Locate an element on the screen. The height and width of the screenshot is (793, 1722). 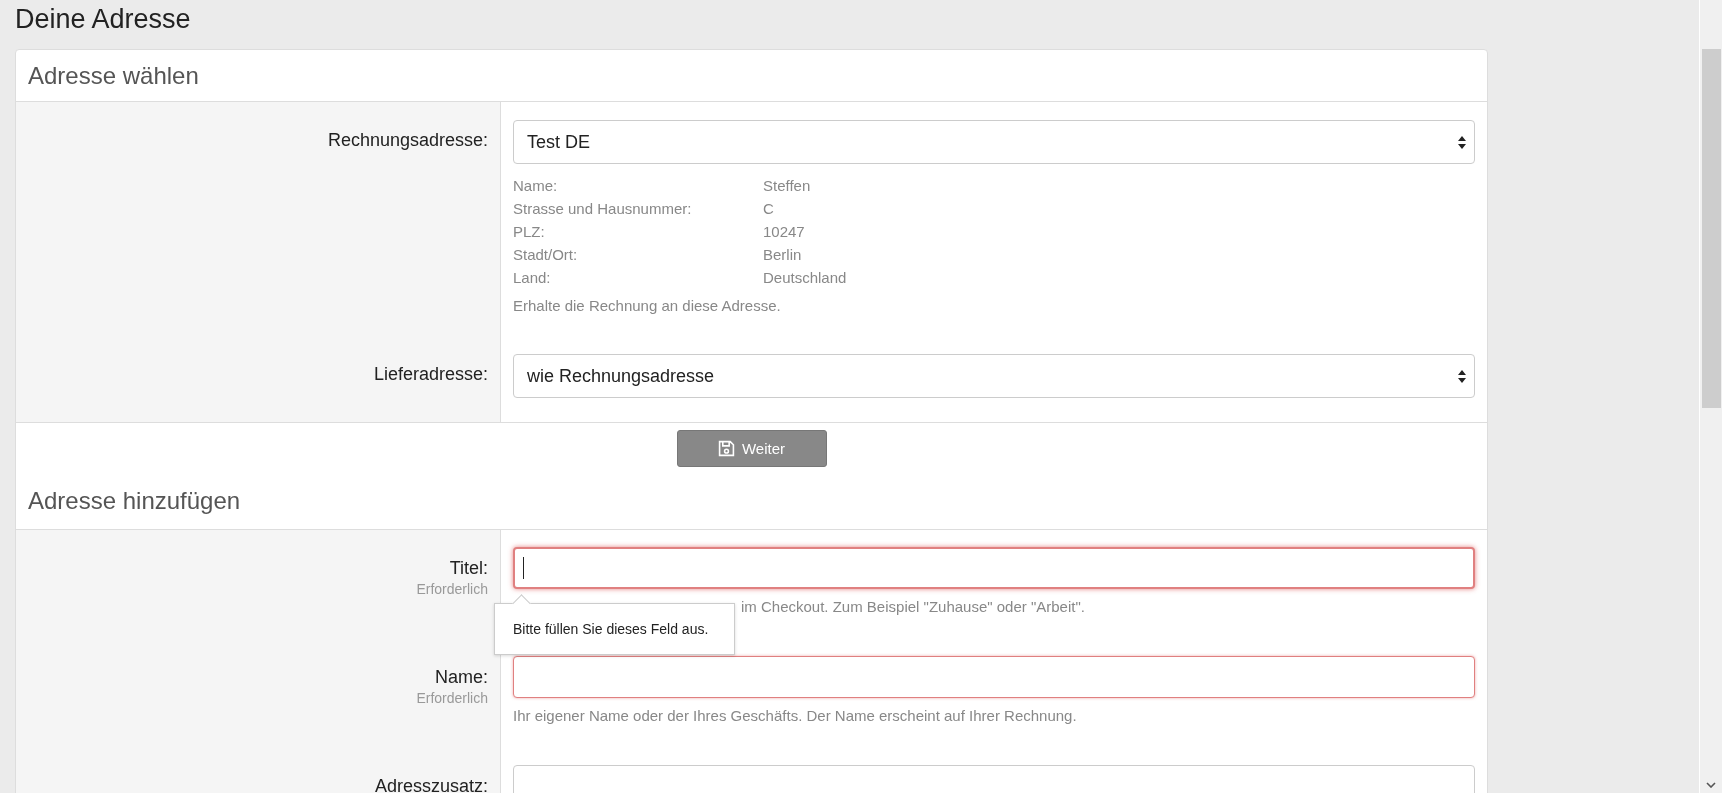
detail-key: Land: is located at coordinates (638, 277).